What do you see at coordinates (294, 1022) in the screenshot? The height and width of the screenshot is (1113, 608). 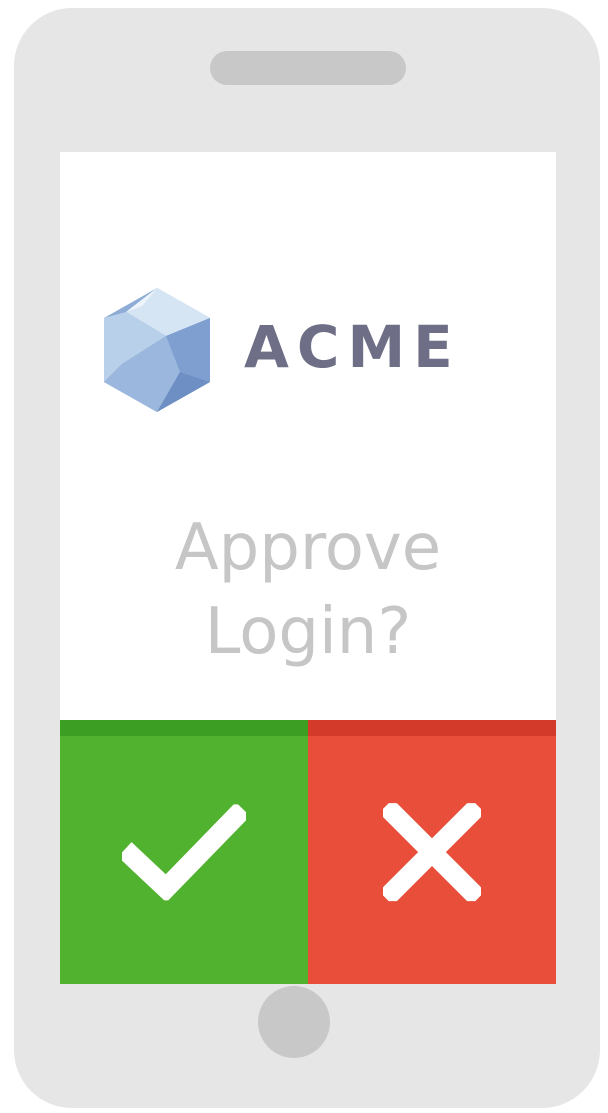 I see `home-button` at bounding box center [294, 1022].